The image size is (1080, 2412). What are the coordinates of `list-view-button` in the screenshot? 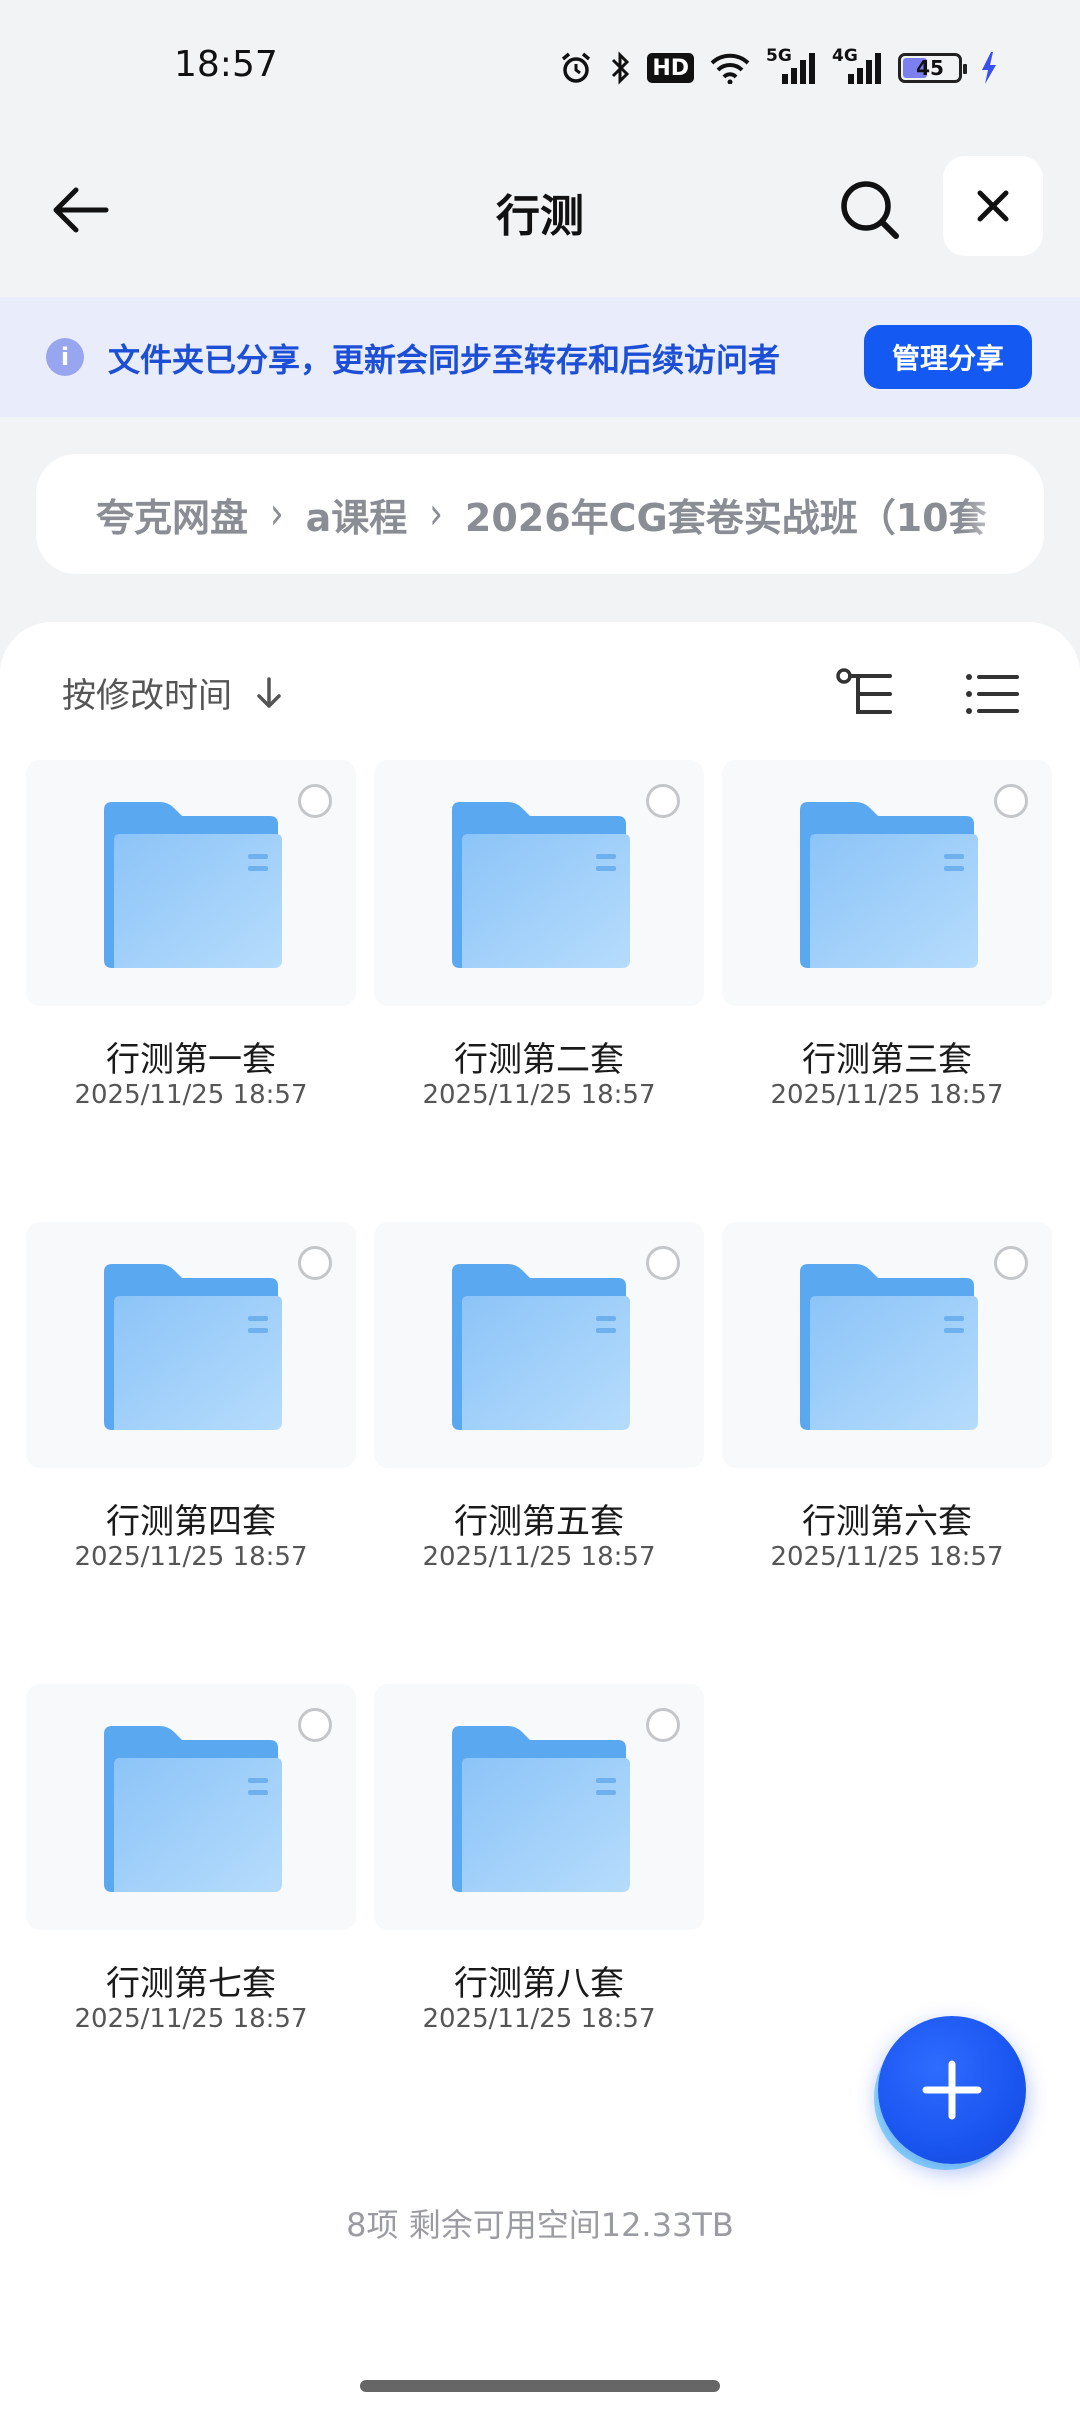 It's located at (992, 694).